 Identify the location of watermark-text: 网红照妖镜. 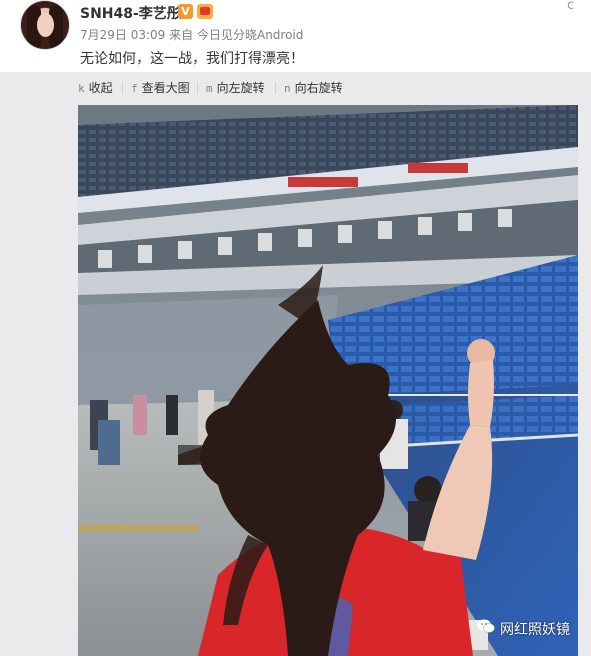
(535, 630).